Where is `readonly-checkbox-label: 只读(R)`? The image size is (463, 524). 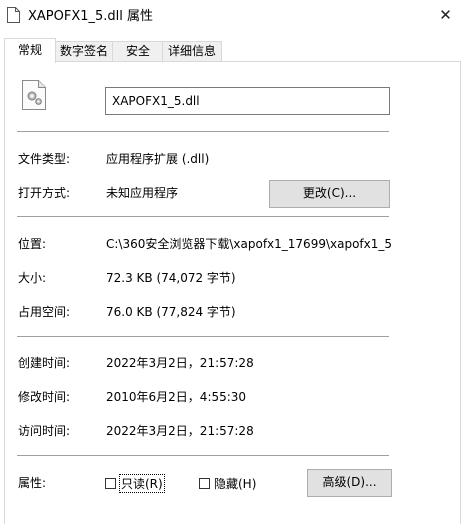 readonly-checkbox-label: 只读(R) is located at coordinates (142, 483).